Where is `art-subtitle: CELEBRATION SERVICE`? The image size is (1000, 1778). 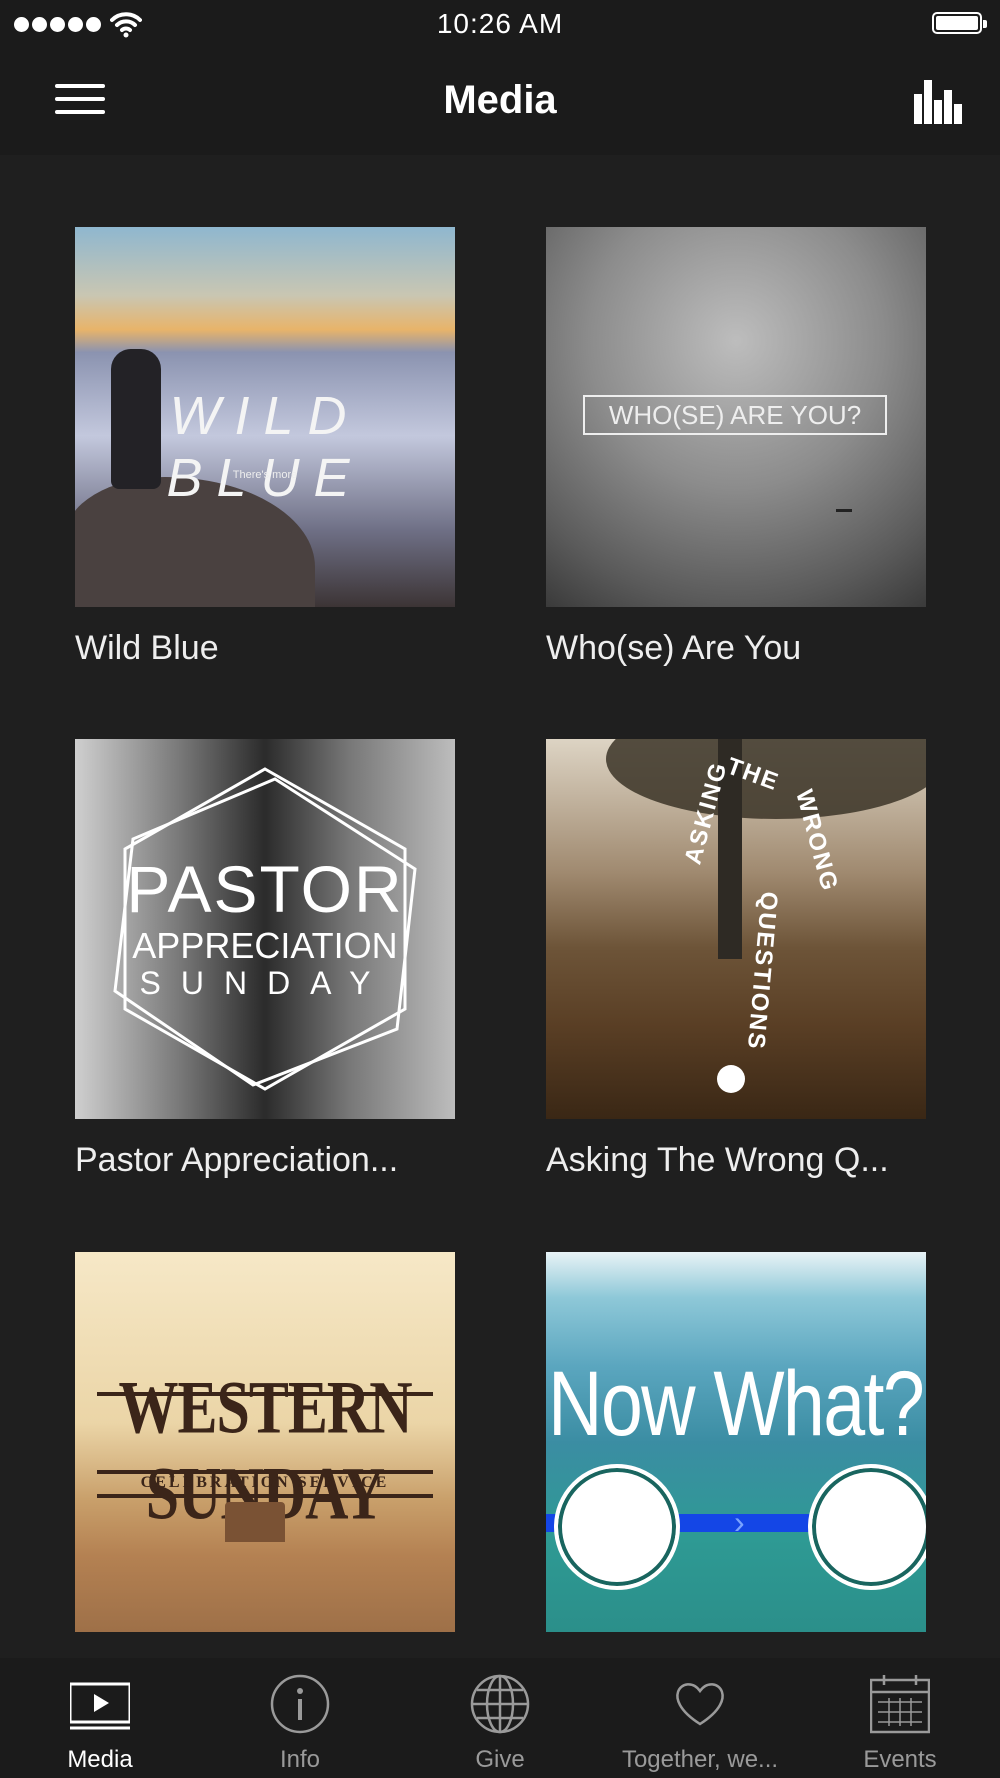 art-subtitle: CELEBRATION SERVICE is located at coordinates (265, 1482).